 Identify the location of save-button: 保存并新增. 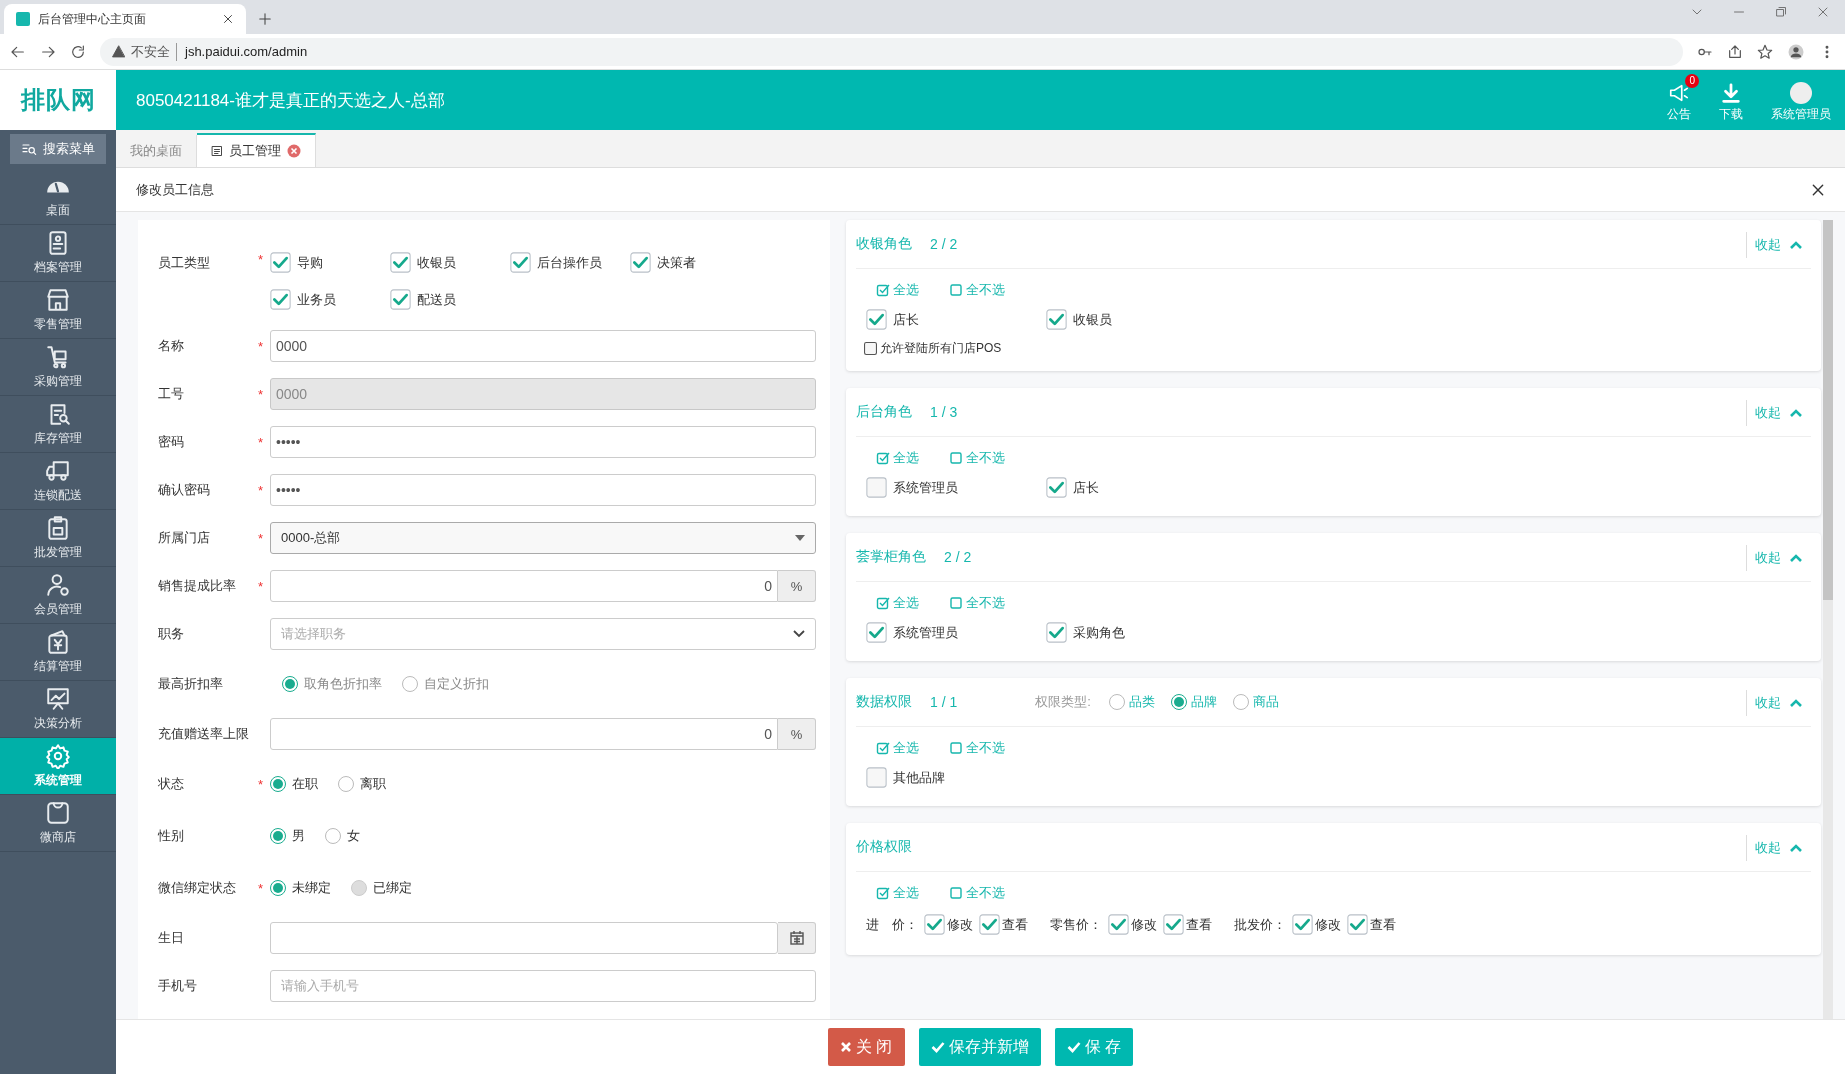
(979, 1047).